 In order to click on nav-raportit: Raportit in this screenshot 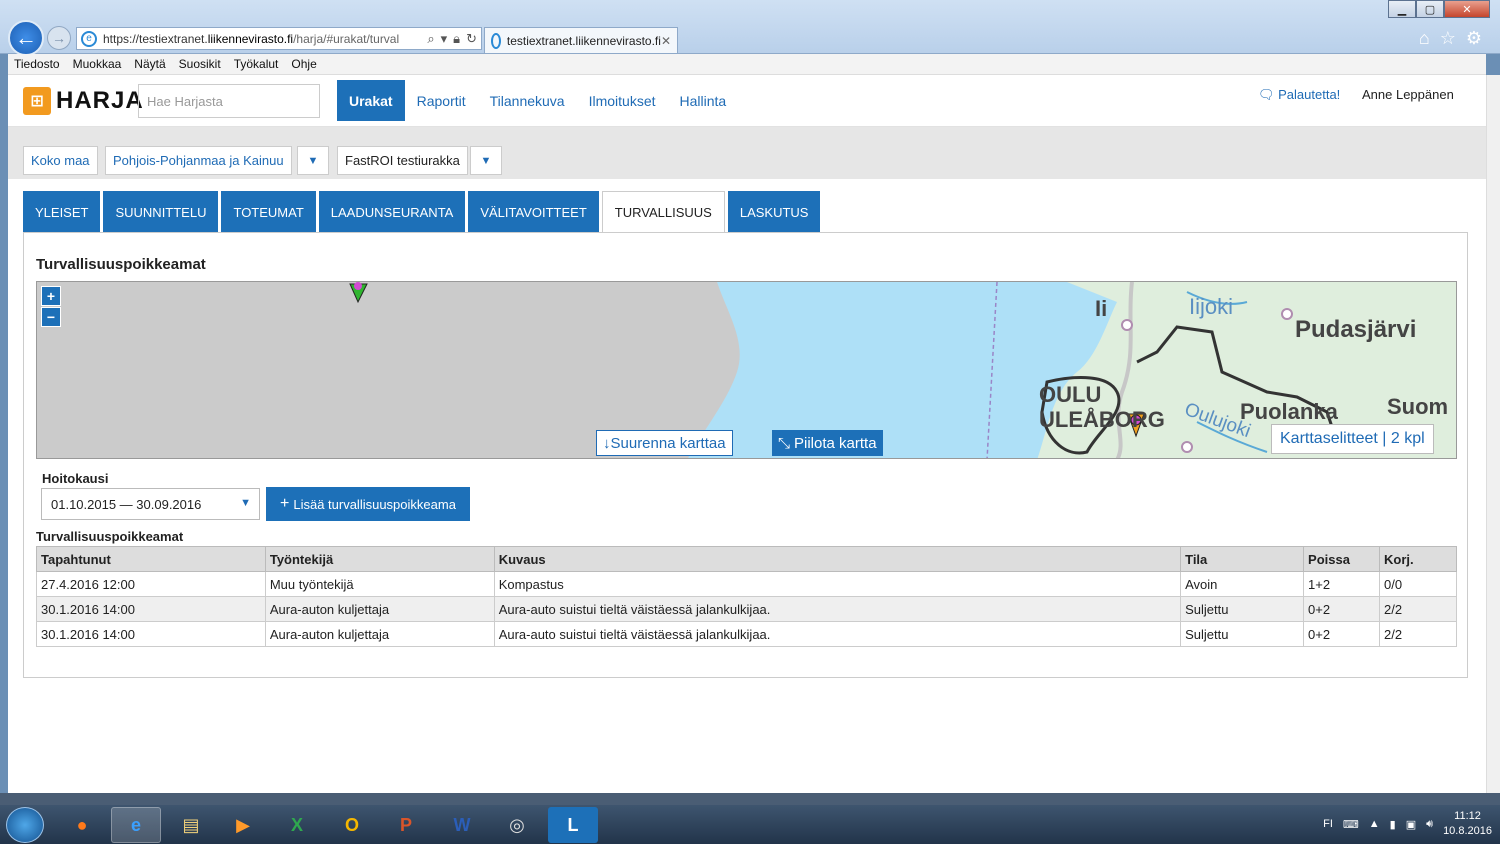, I will do `click(441, 100)`.